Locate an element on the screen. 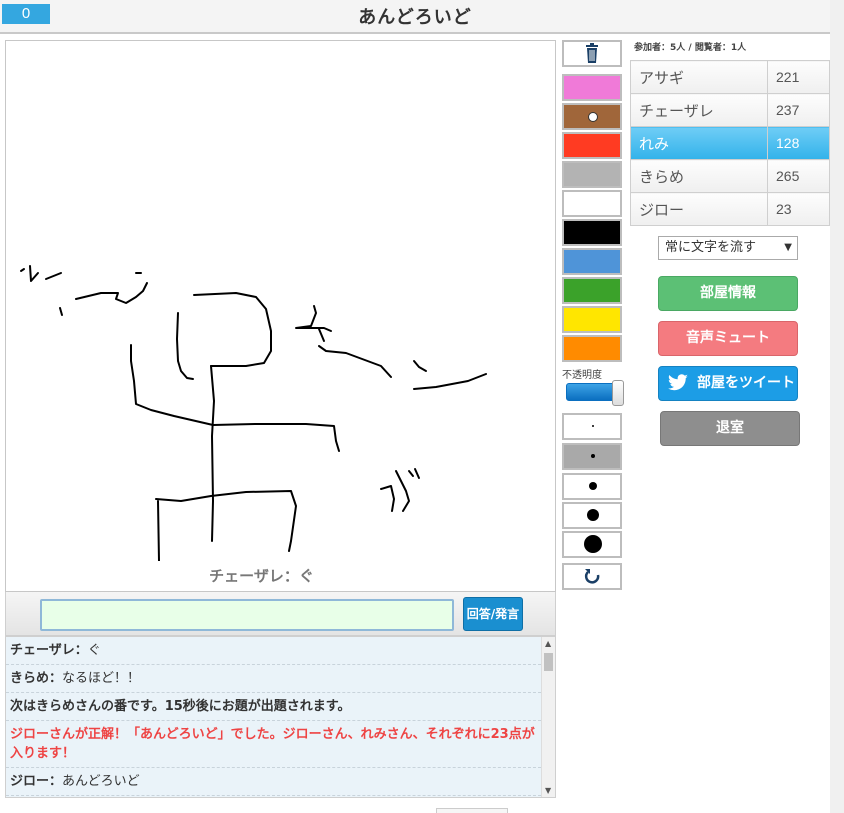 Image resolution: width=844 pixels, height=813 pixels. color-swatch-white is located at coordinates (592, 203).